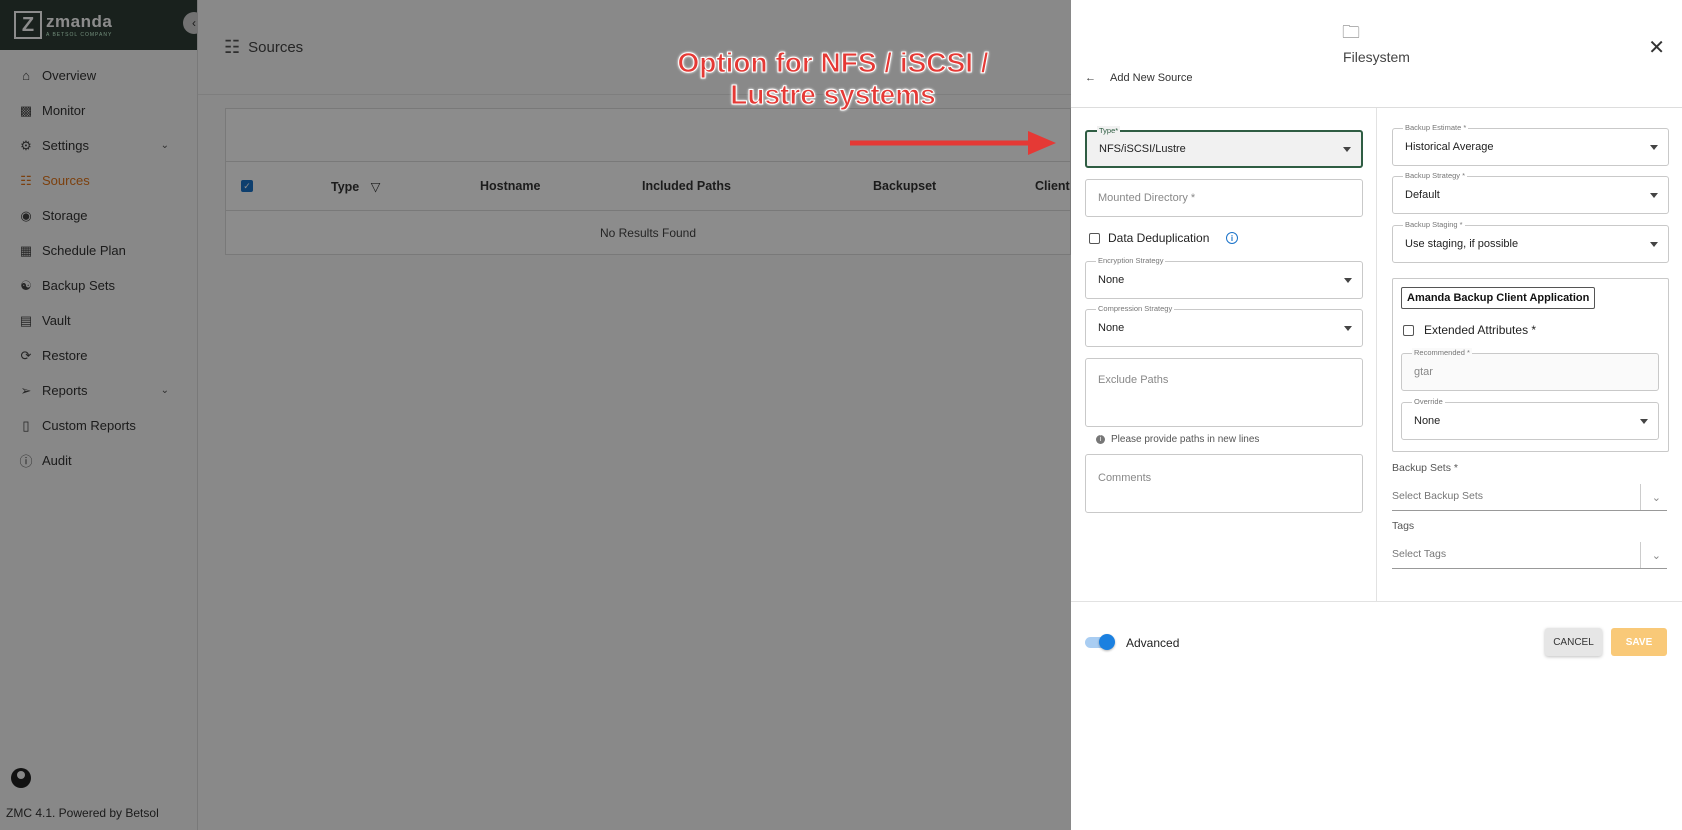 The width and height of the screenshot is (1682, 830). Describe the element at coordinates (1224, 392) in the screenshot. I see `exclude-paths-textarea: Exclude Paths` at that location.